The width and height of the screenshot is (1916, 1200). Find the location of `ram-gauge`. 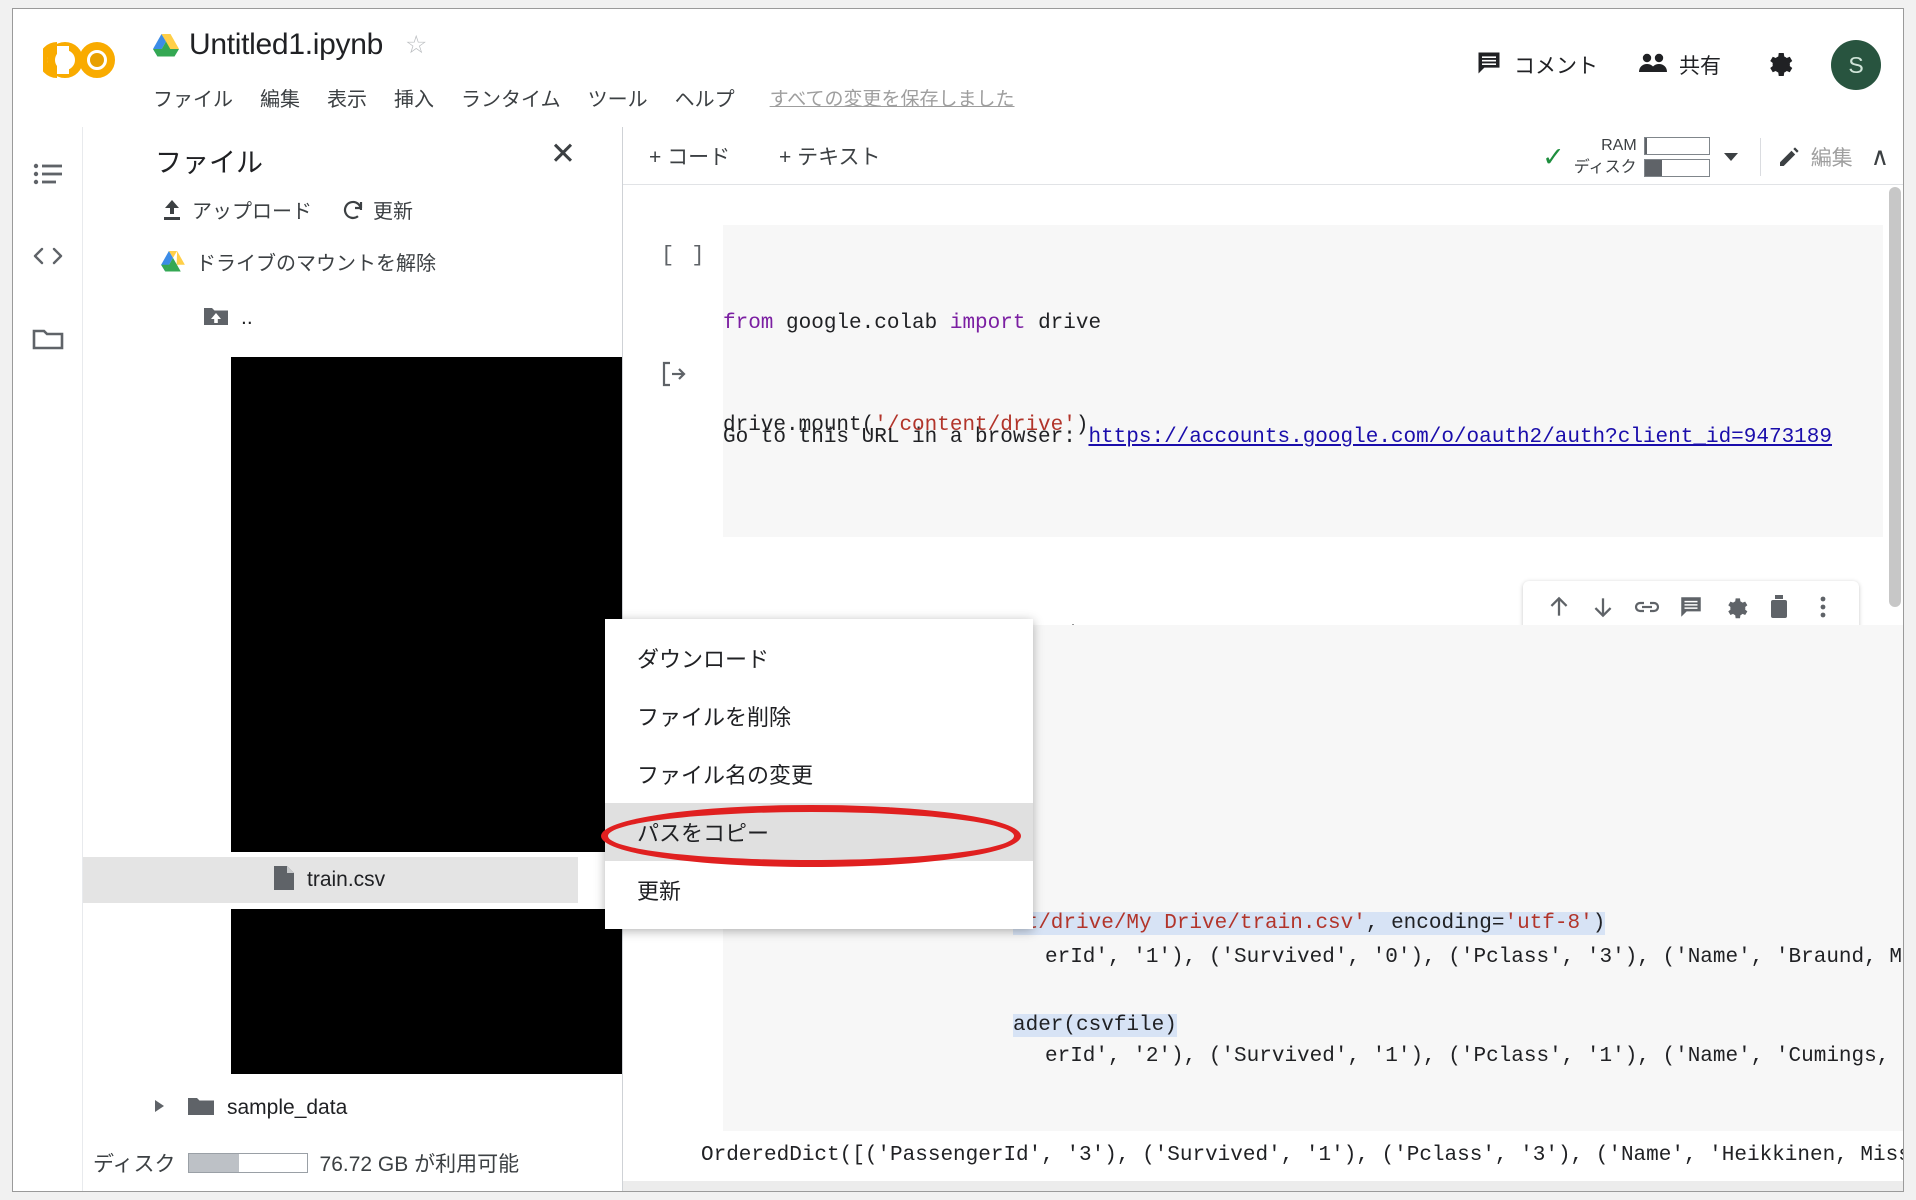

ram-gauge is located at coordinates (1676, 146).